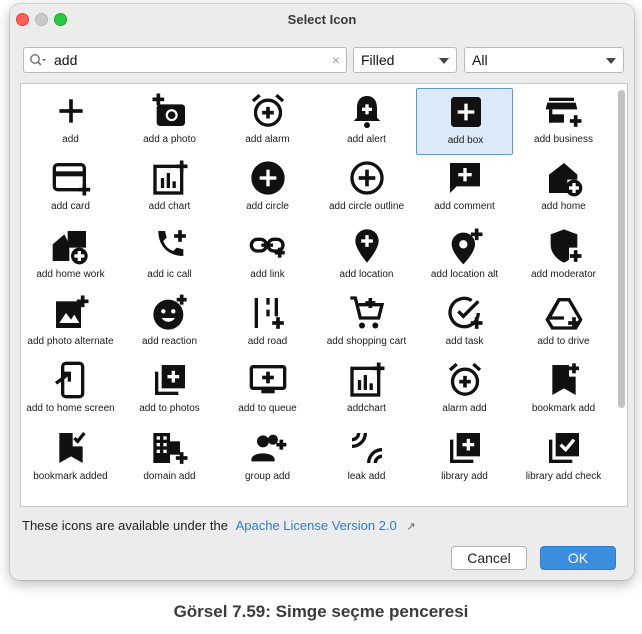  I want to click on license-text: These icons are available under the, so click(125, 525).